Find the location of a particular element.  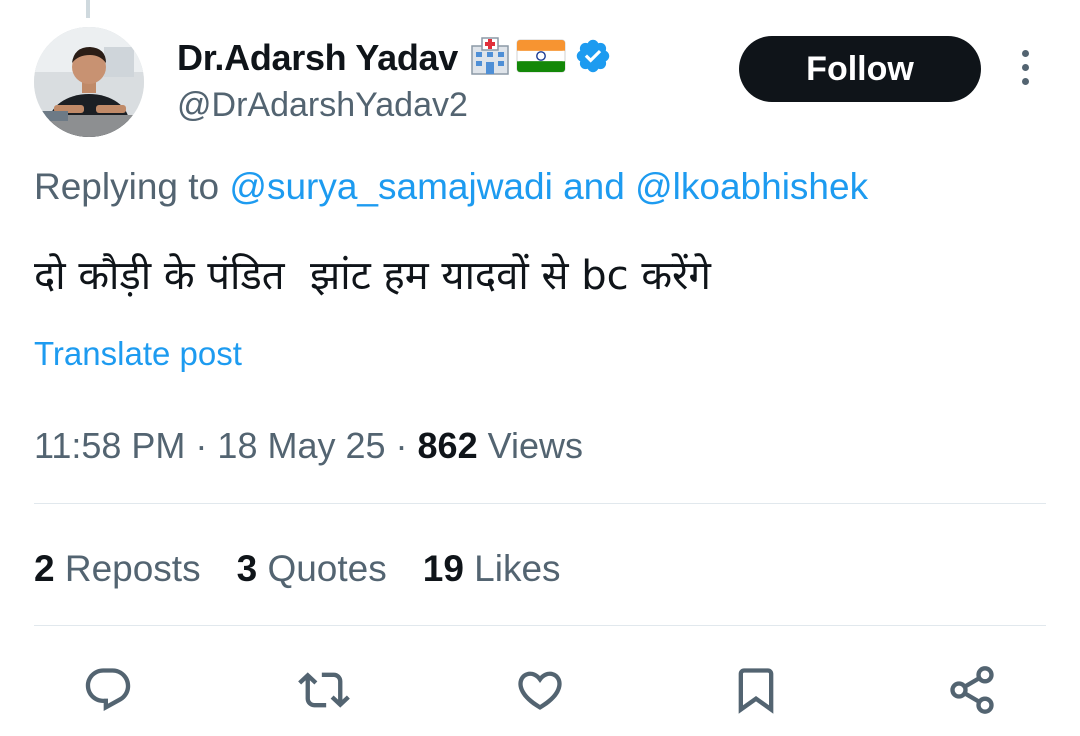

india-flag-emoji-icon is located at coordinates (541, 58).